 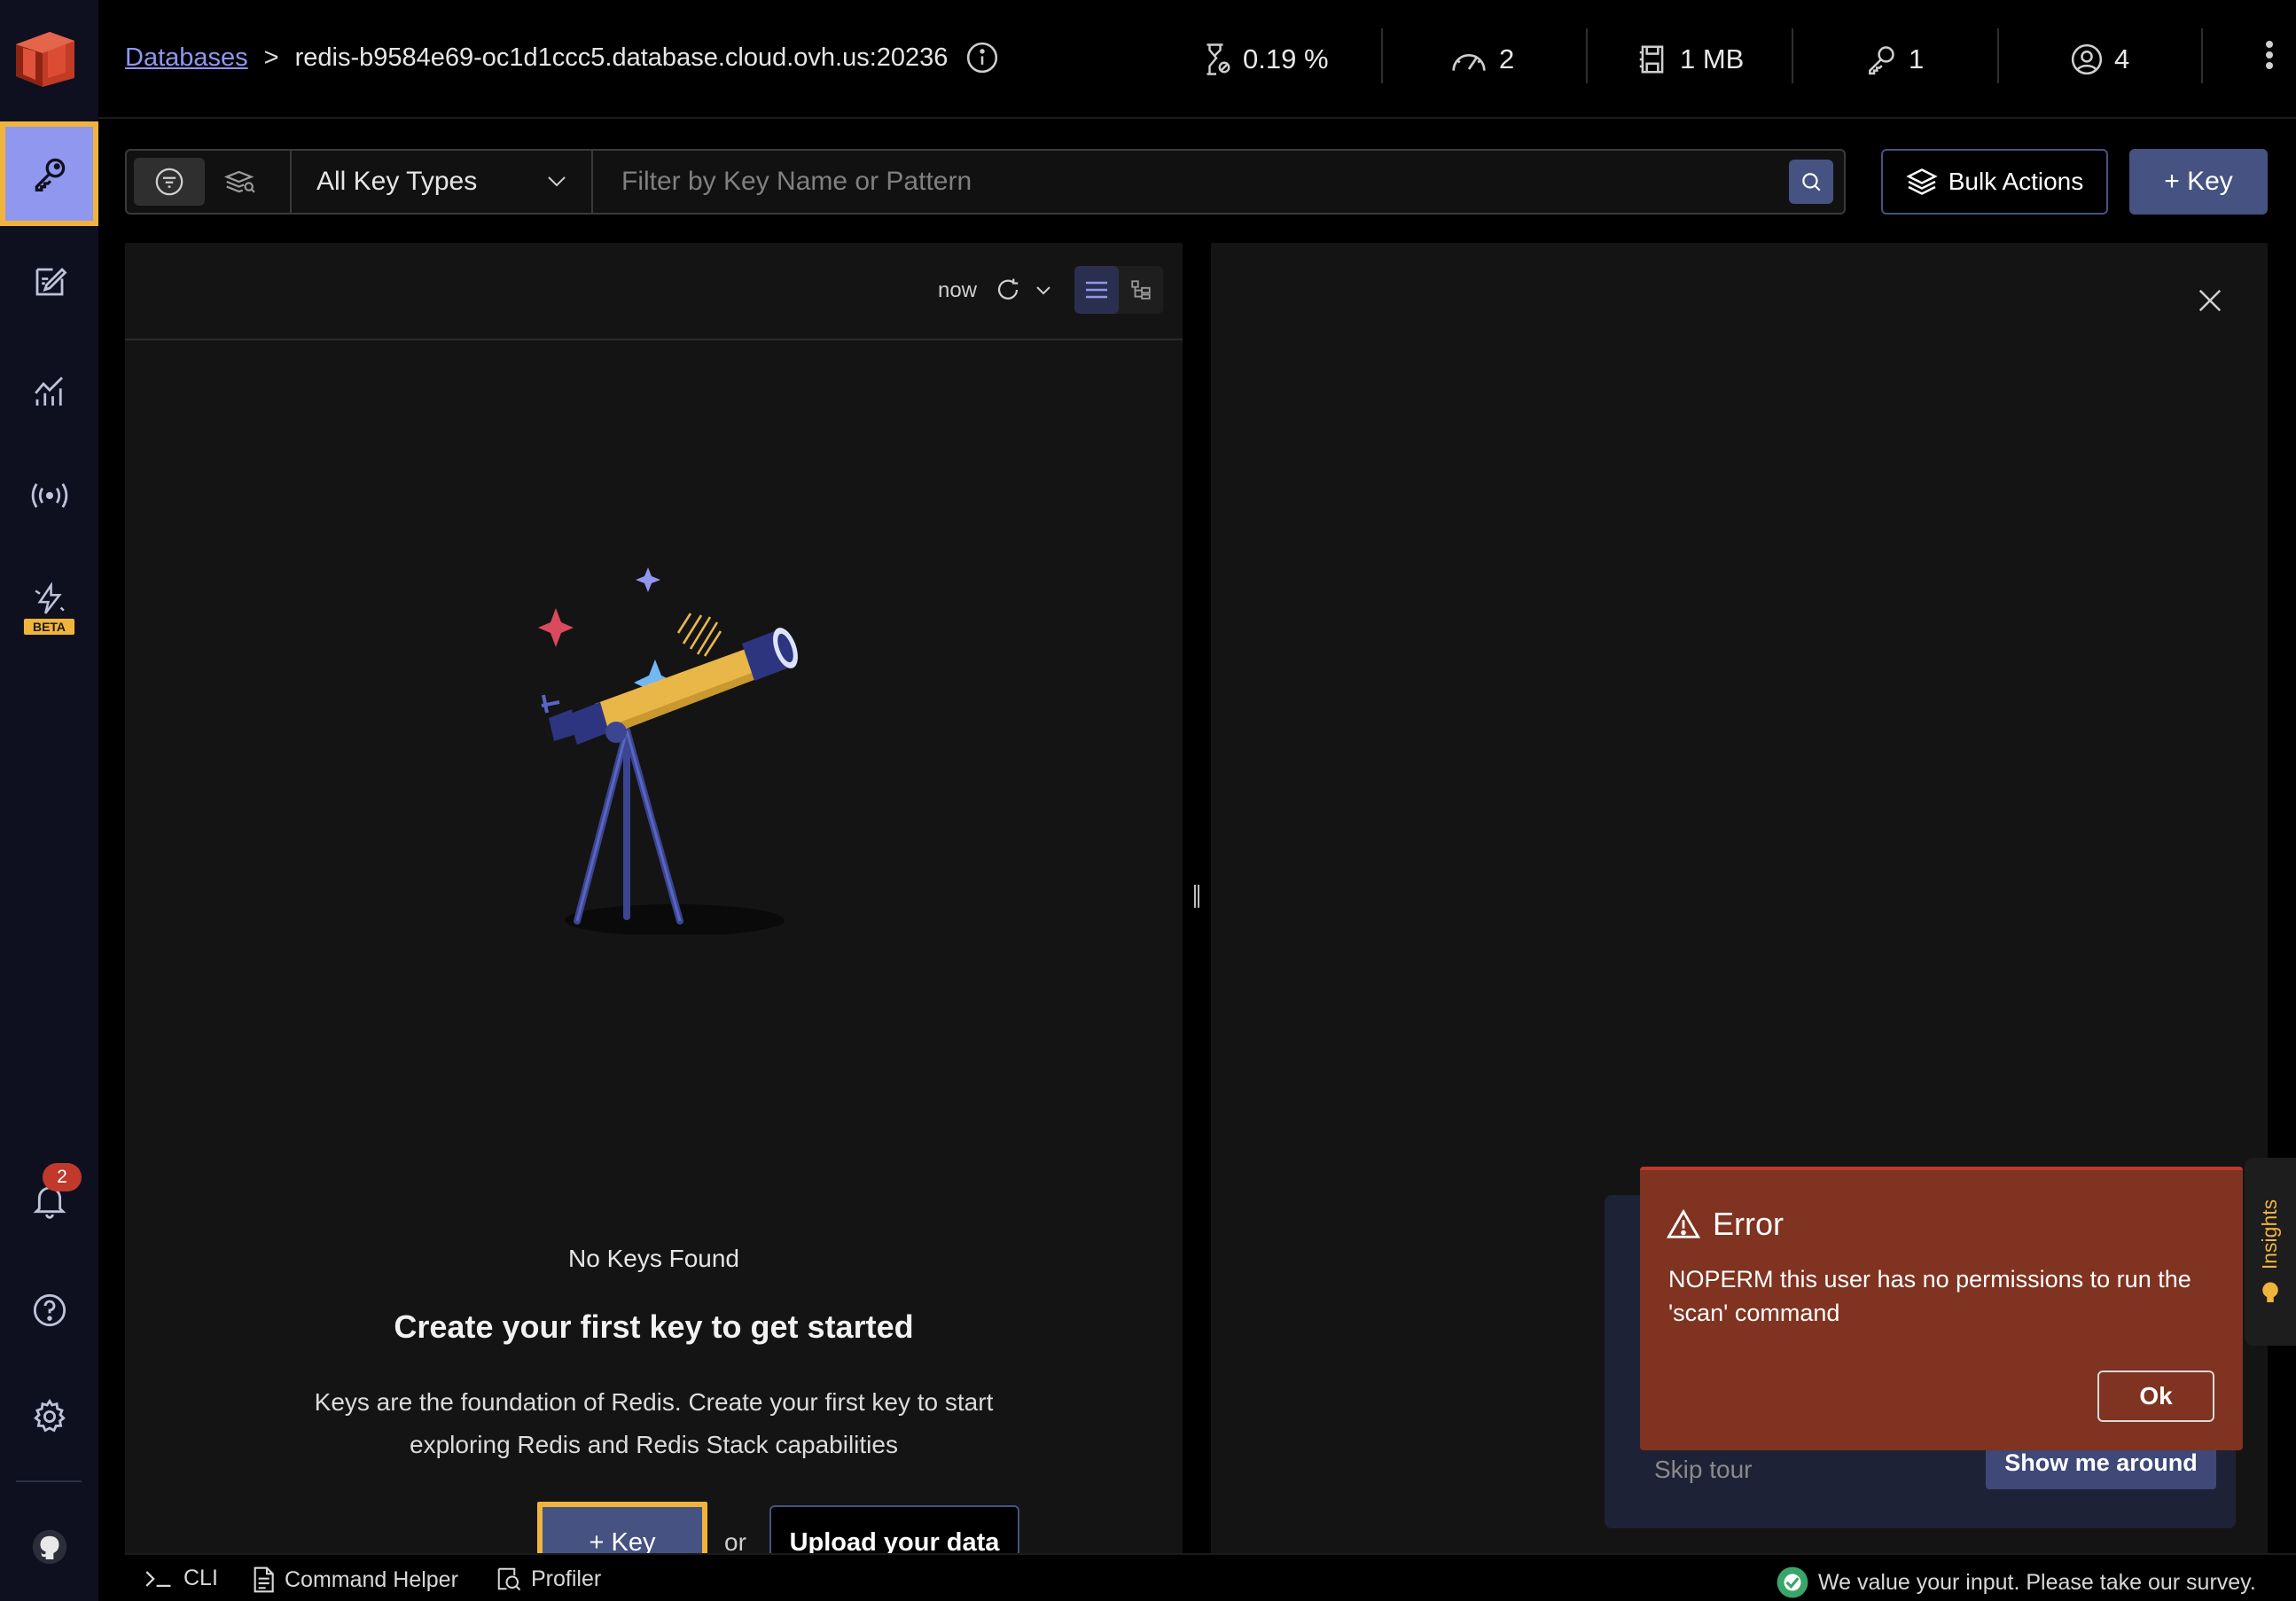 I want to click on chevron-down-icon, so click(x=557, y=181).